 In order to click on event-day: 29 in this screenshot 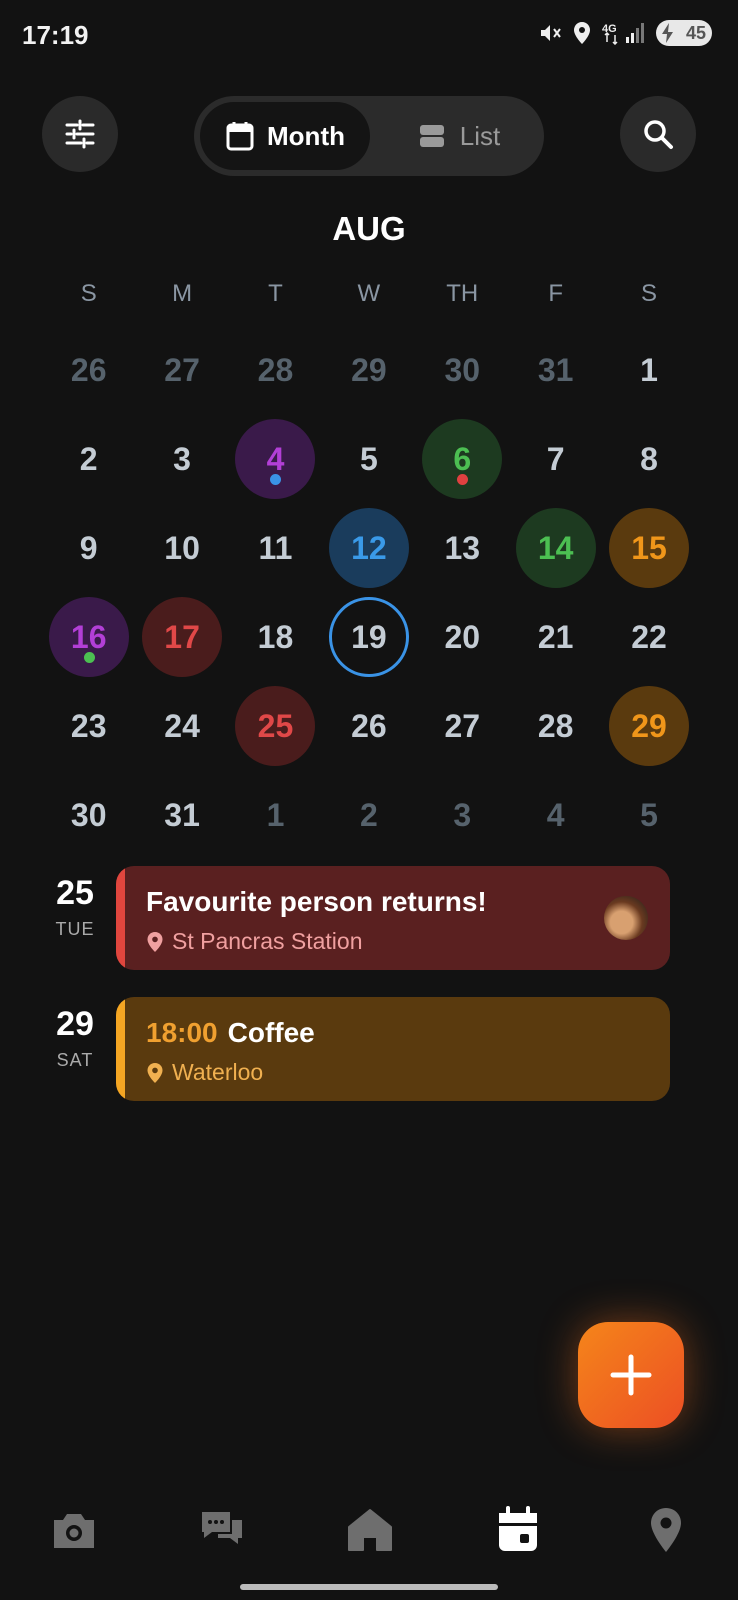, I will do `click(75, 1024)`.